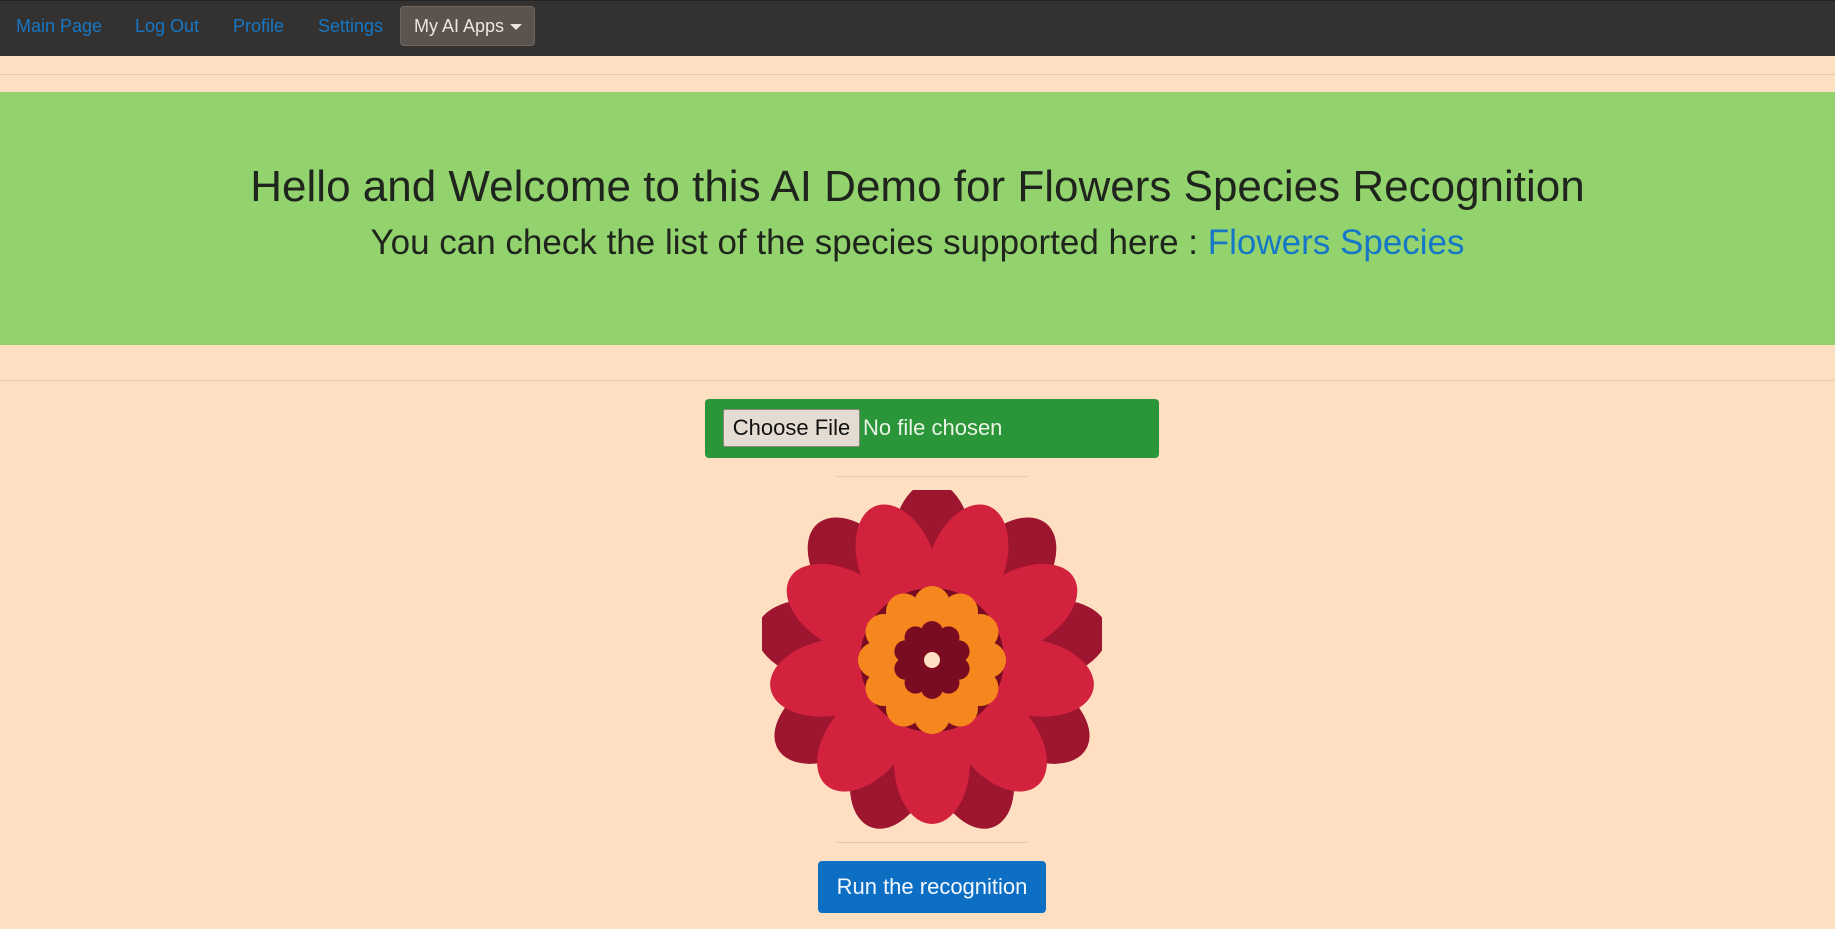 This screenshot has height=929, width=1835. Describe the element at coordinates (167, 26) in the screenshot. I see `nav-link-log-out: Log Out` at that location.